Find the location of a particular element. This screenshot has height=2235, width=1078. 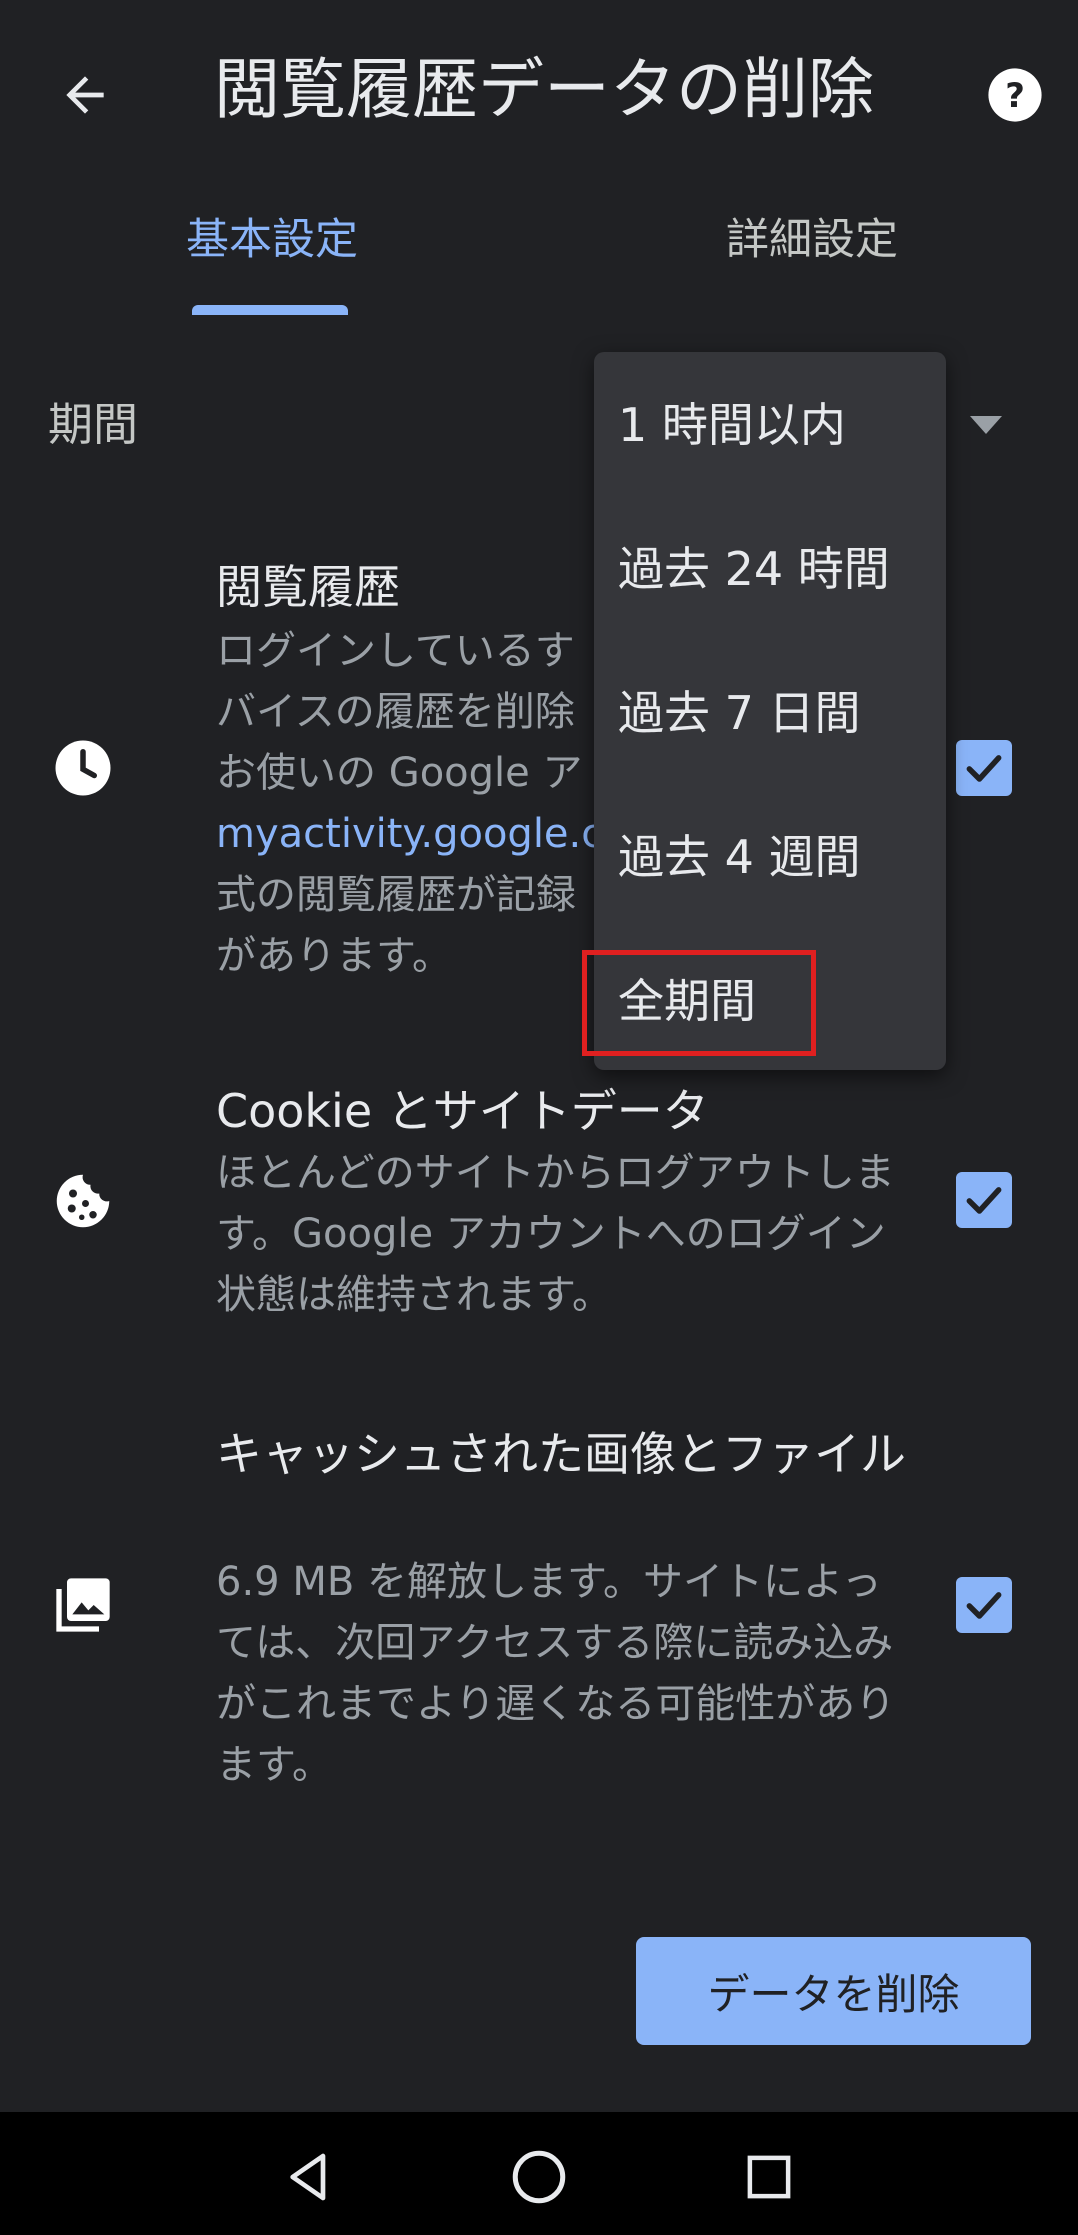

period-label: 期間 is located at coordinates (93, 424).